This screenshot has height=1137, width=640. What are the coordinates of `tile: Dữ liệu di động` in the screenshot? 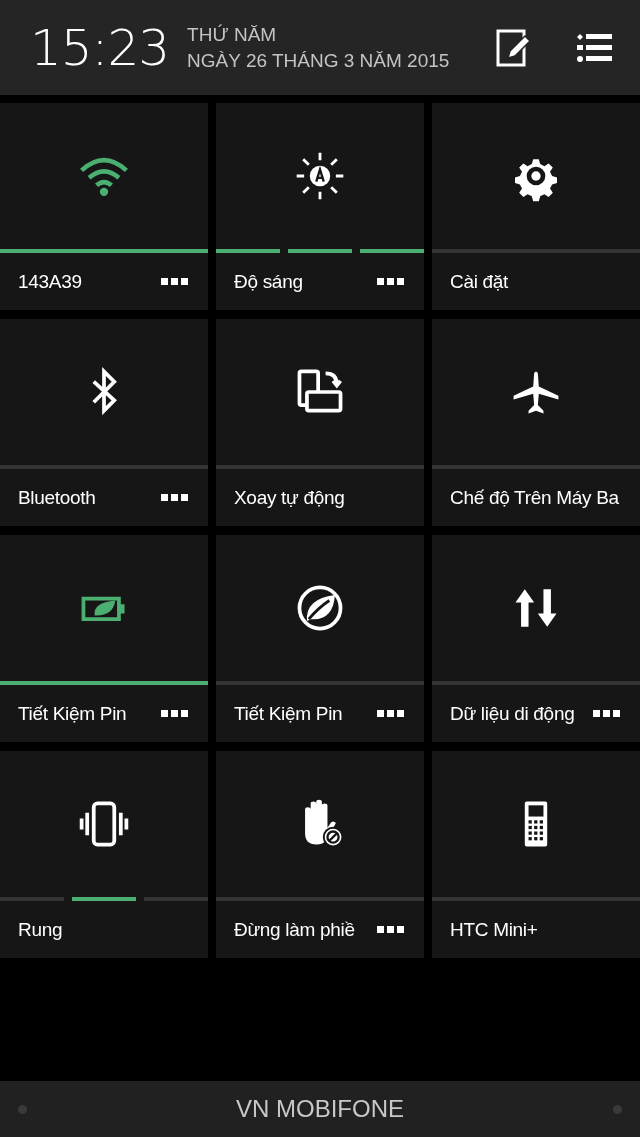 It's located at (536, 638).